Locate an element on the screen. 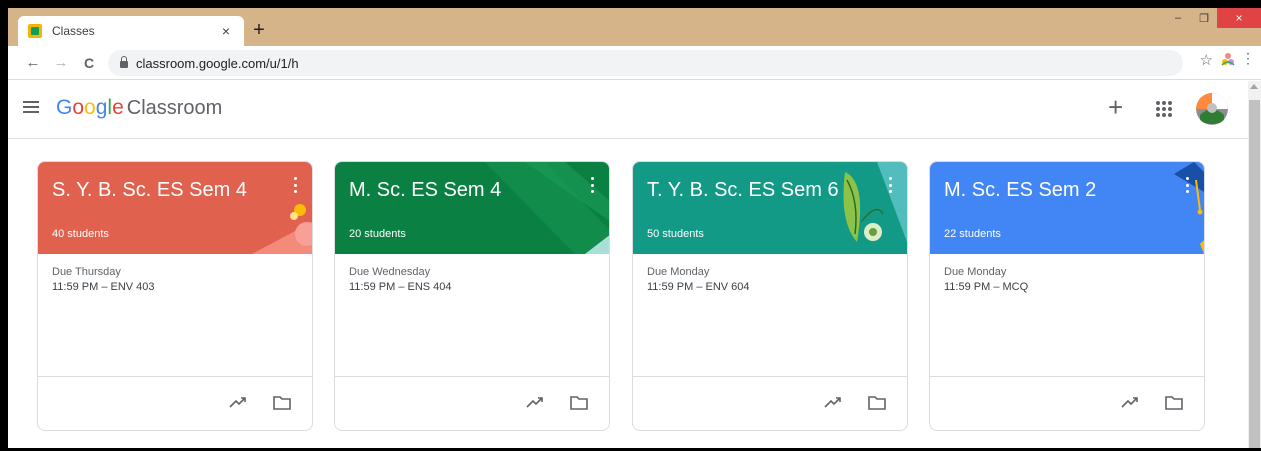  scroll-up-arrow-icon is located at coordinates (1254, 86).